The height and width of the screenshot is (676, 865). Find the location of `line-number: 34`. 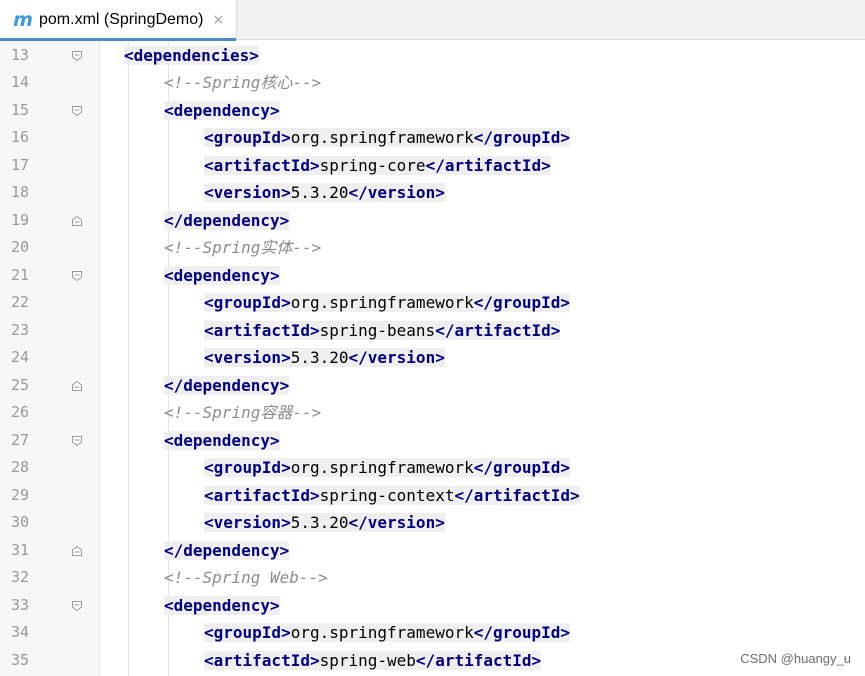

line-number: 34 is located at coordinates (19, 632).